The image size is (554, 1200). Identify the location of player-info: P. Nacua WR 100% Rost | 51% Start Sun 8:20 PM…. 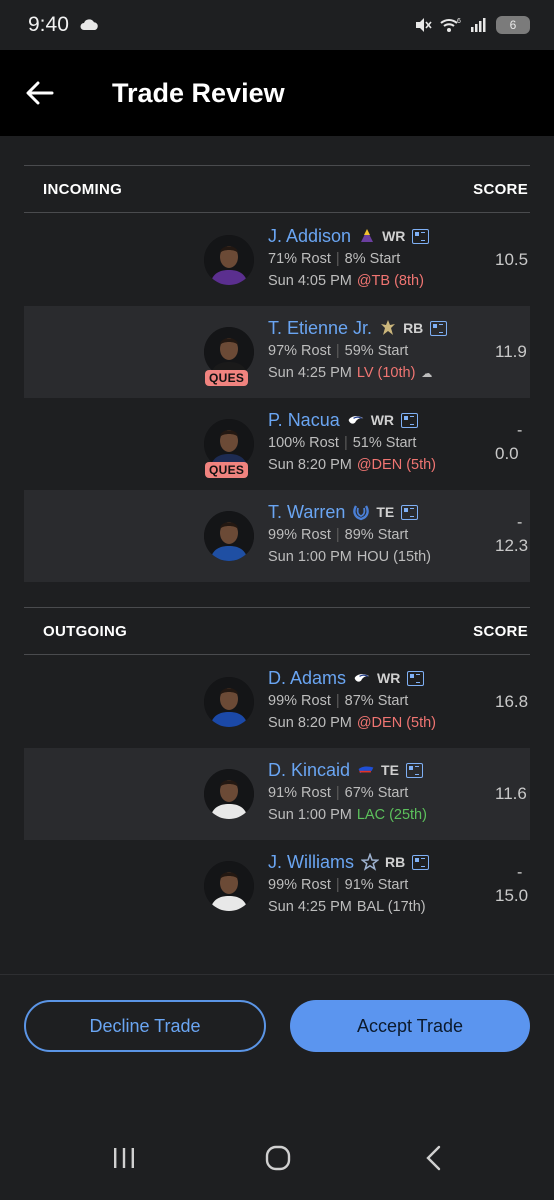
(378, 442).